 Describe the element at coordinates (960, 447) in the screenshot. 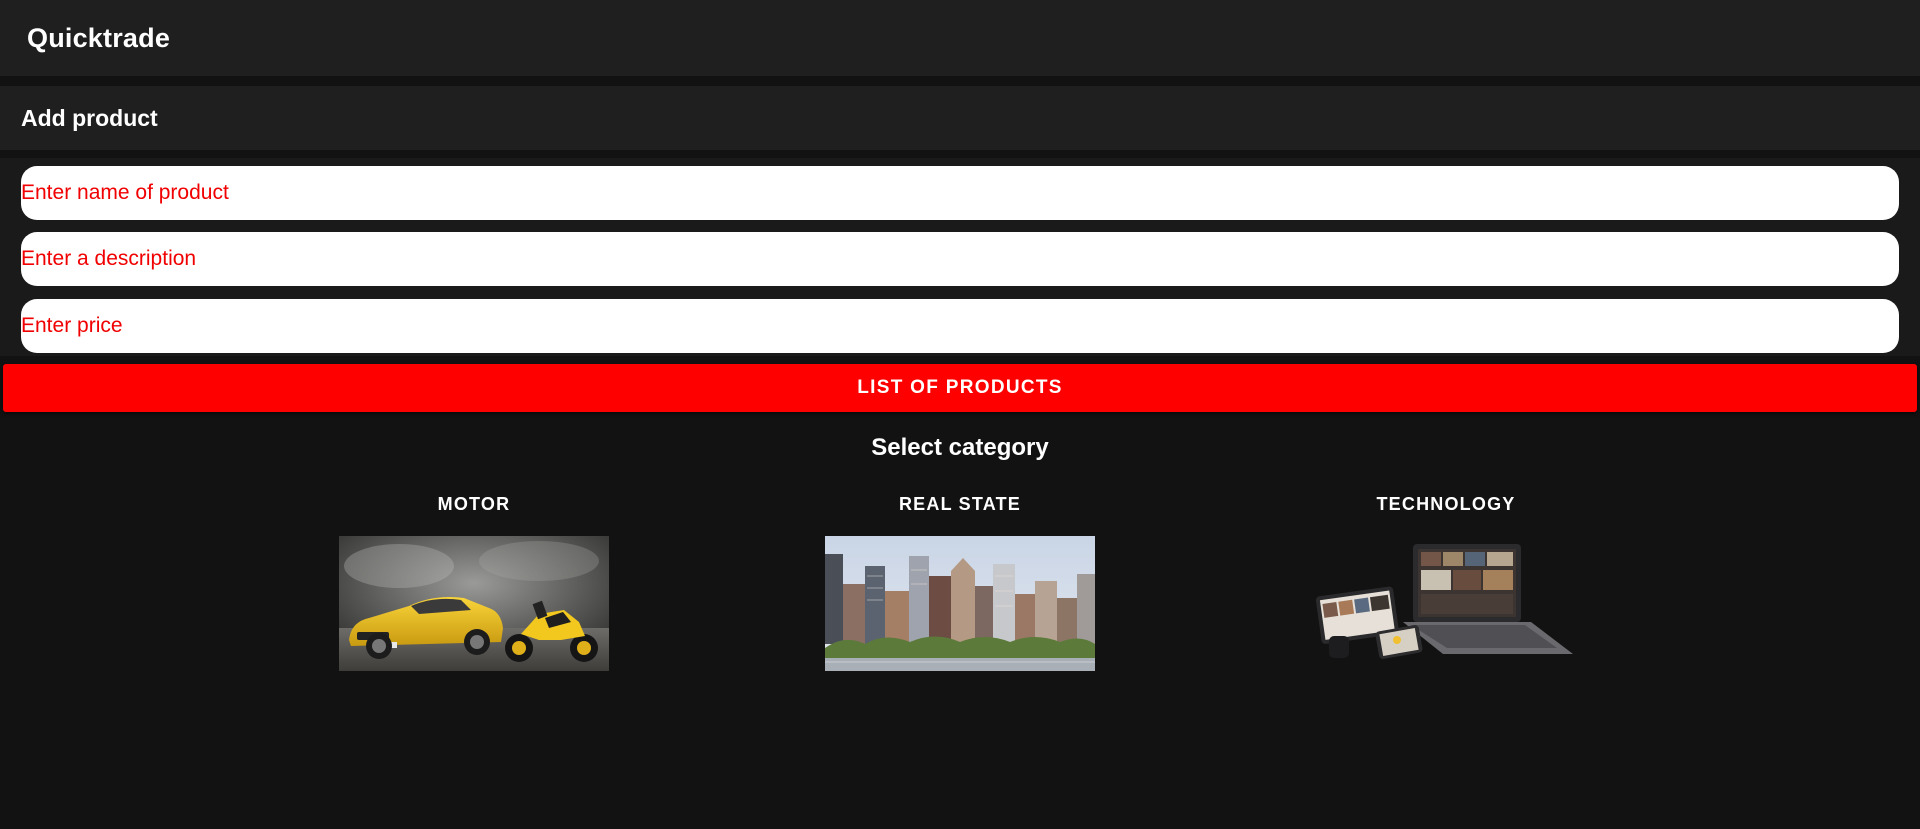

I see `select-category-title: Select category` at that location.